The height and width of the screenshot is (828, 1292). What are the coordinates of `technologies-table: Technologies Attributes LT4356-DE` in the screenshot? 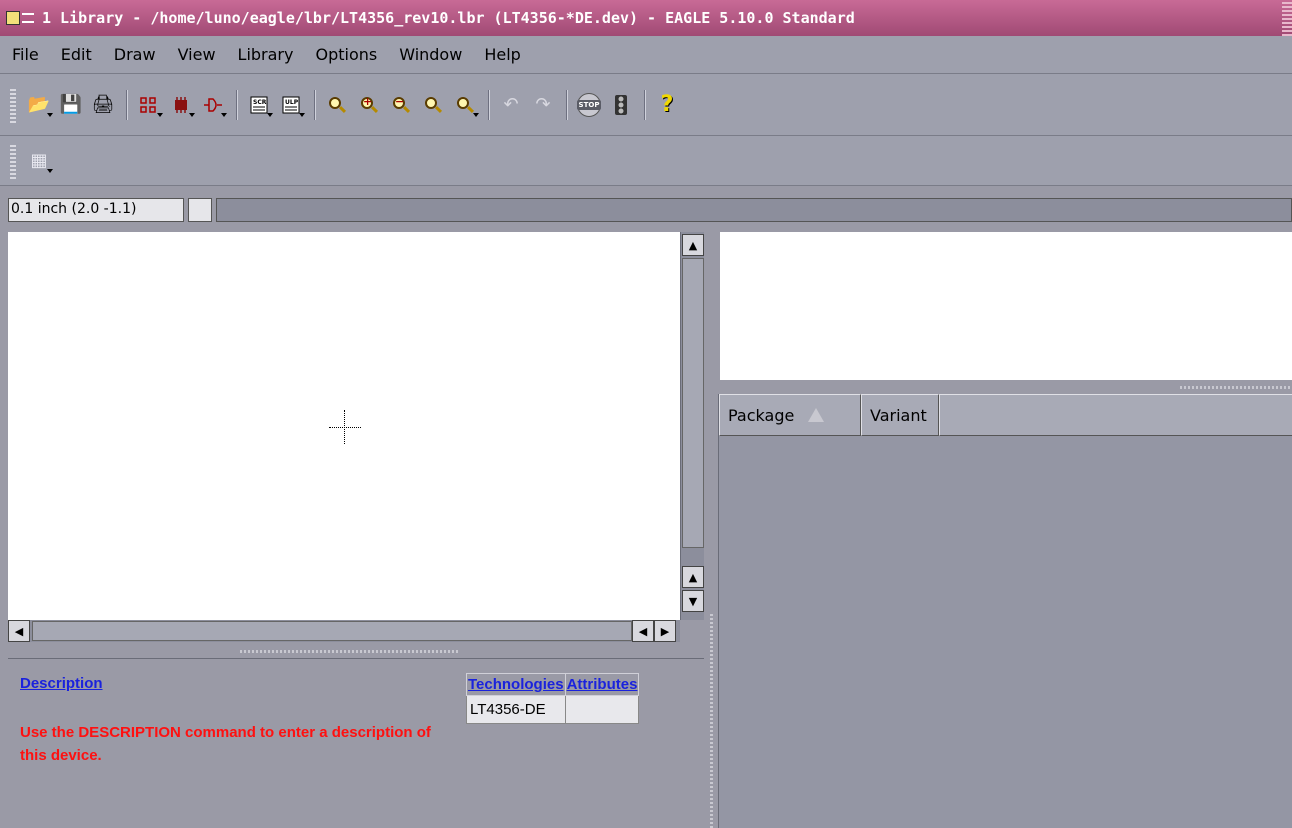 It's located at (553, 698).